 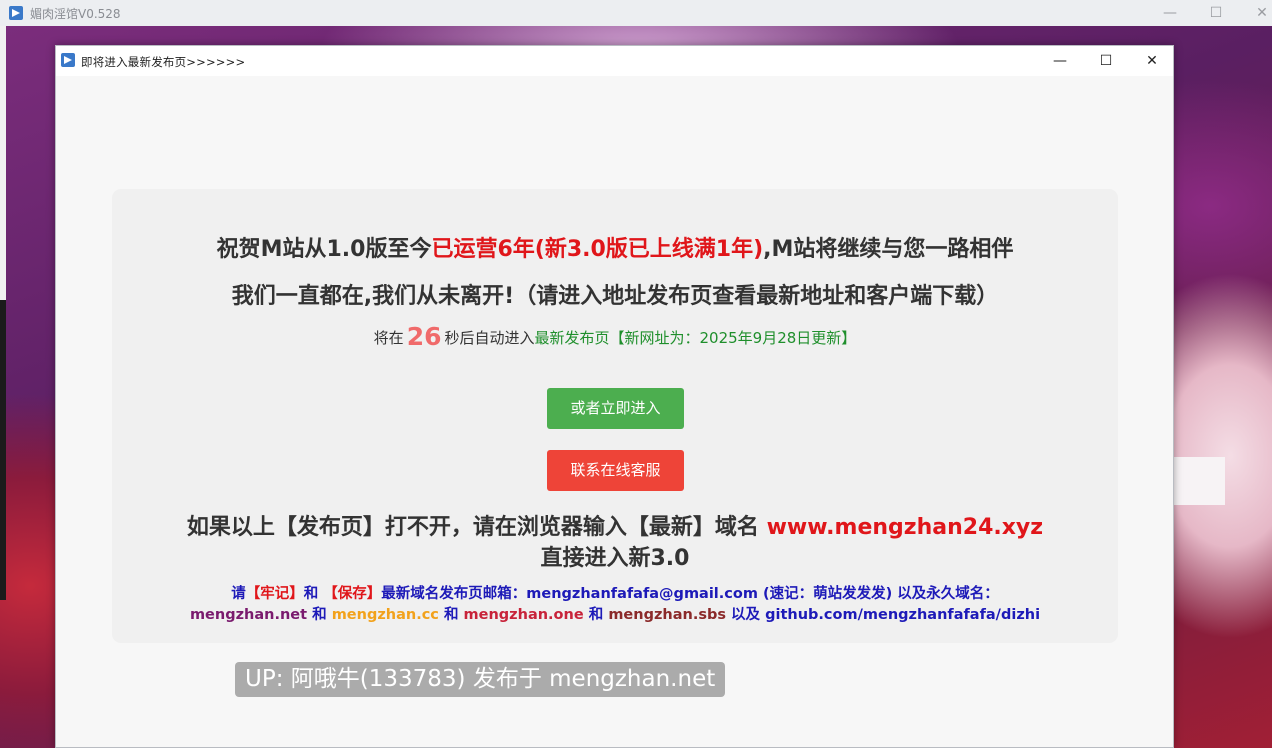 I want to click on minimize-button: —, so click(x=1170, y=13).